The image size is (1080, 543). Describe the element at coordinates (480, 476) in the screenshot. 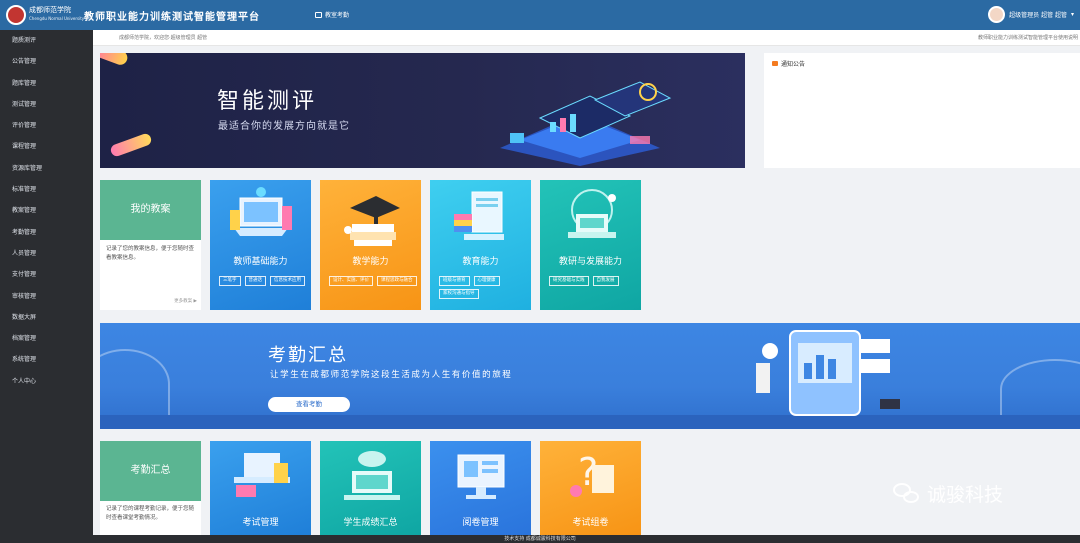

I see `monitor-illustration` at that location.